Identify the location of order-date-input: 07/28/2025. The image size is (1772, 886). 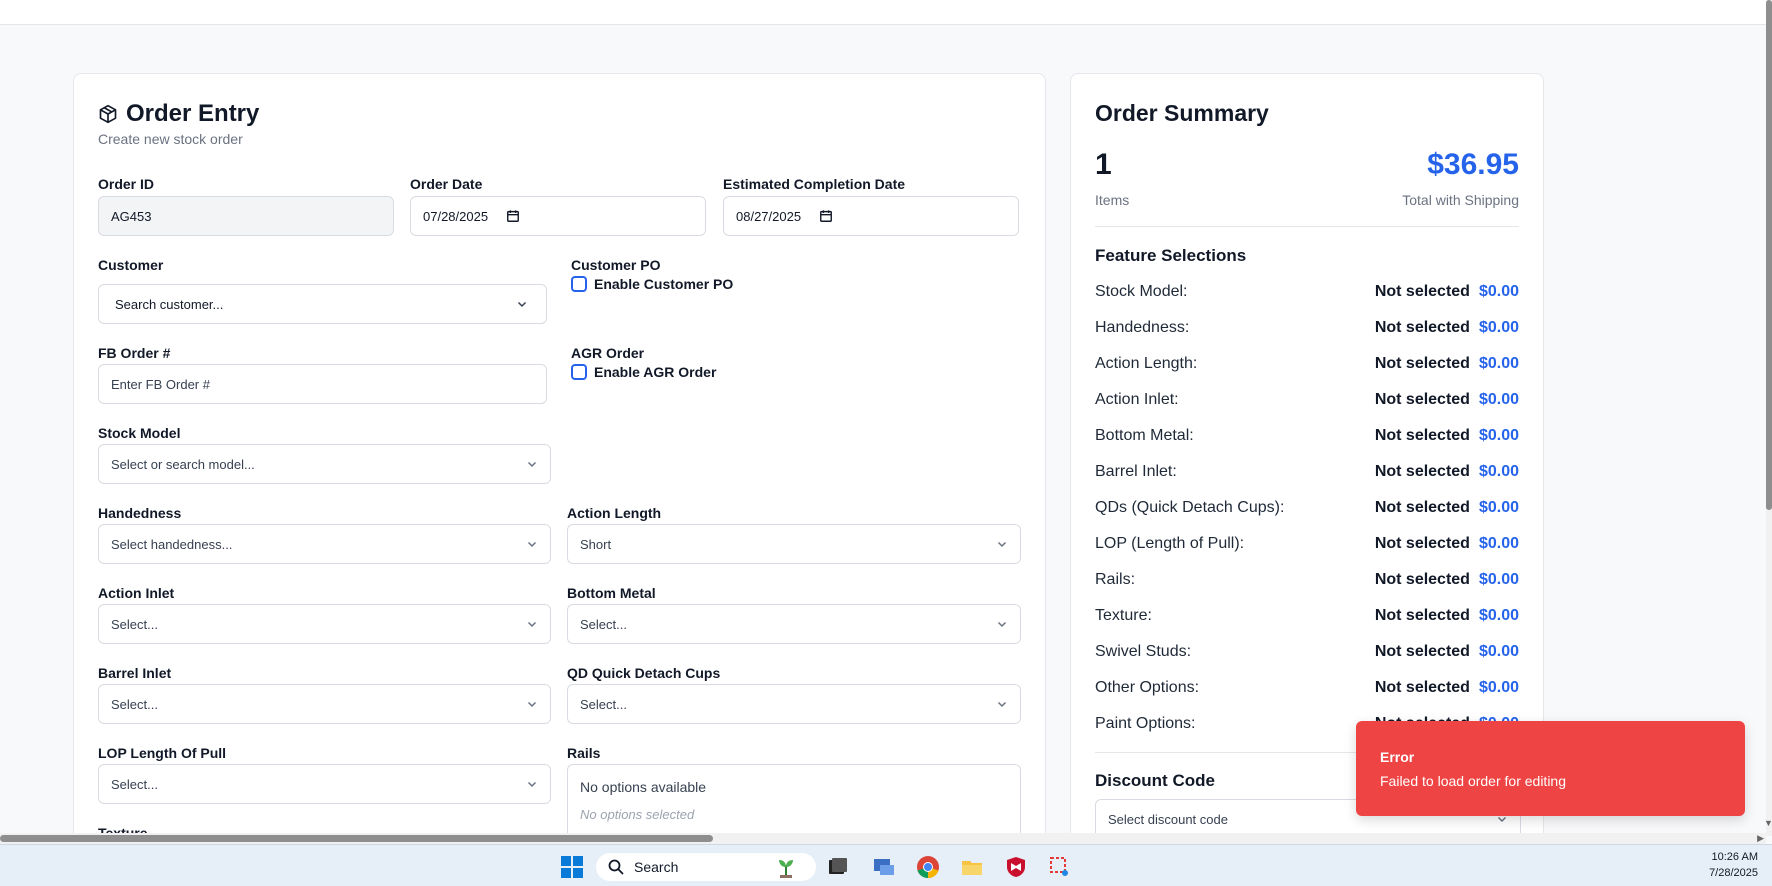
(558, 216).